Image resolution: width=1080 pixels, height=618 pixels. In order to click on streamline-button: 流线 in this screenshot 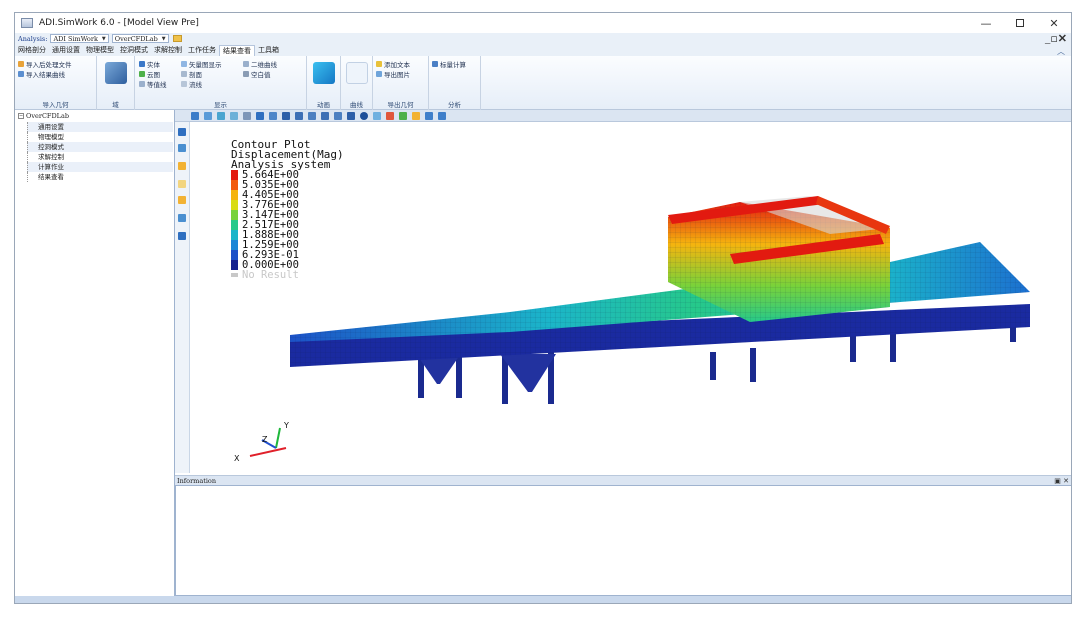, I will do `click(191, 84)`.